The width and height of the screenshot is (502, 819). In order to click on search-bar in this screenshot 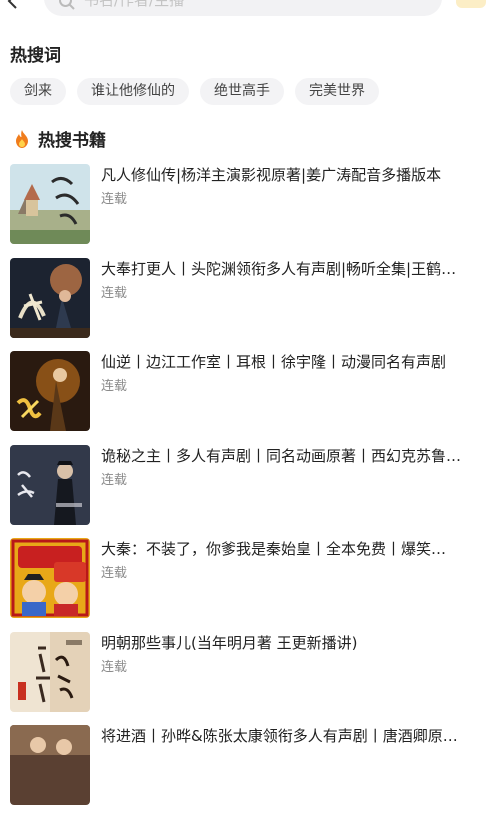, I will do `click(243, 8)`.